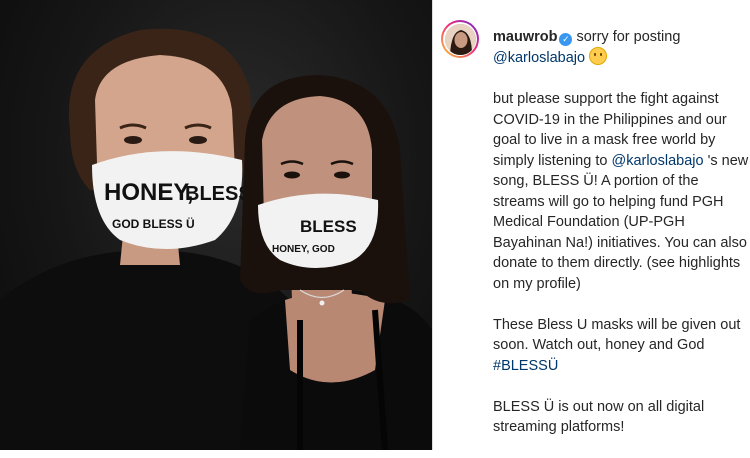 Image resolution: width=750 pixels, height=458 pixels. Describe the element at coordinates (525, 37) in the screenshot. I see `username-link: mauwrob` at that location.